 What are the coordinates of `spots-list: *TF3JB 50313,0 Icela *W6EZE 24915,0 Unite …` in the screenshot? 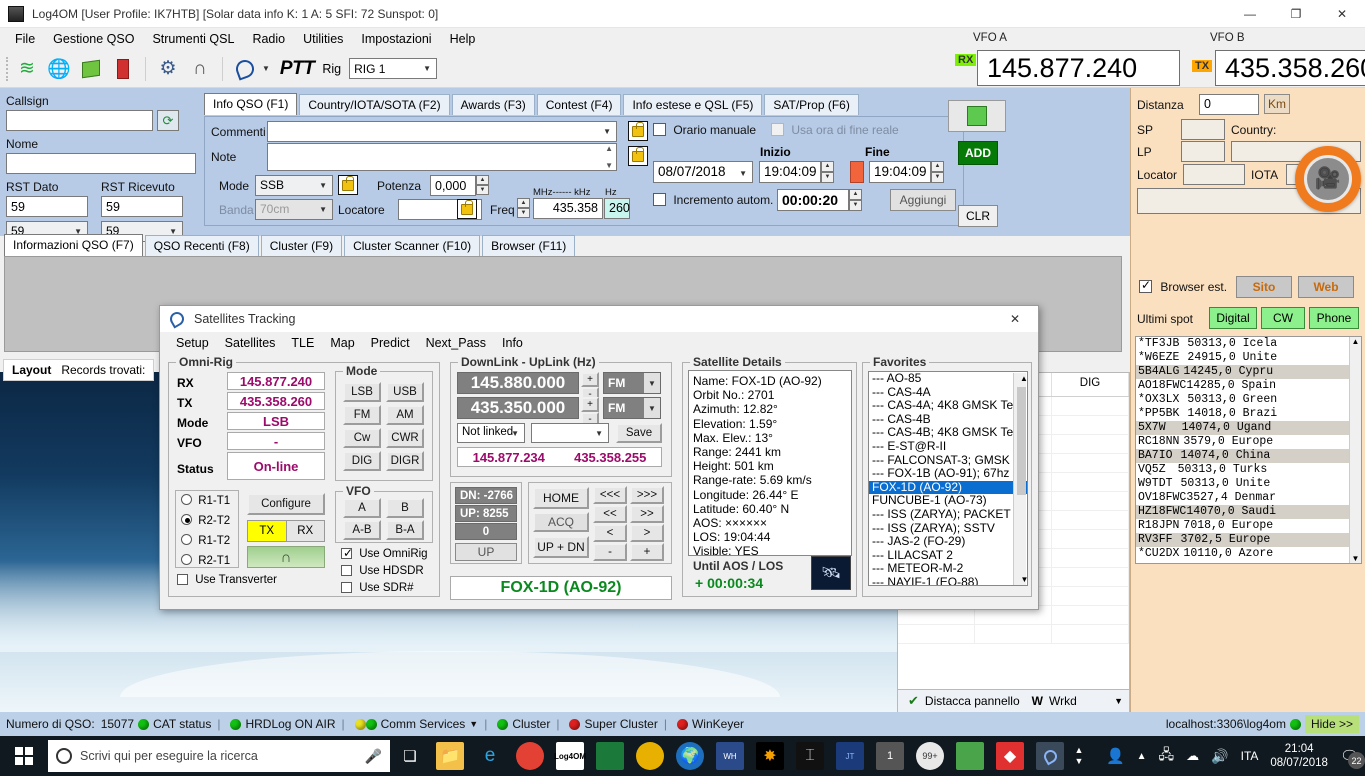 It's located at (1248, 450).